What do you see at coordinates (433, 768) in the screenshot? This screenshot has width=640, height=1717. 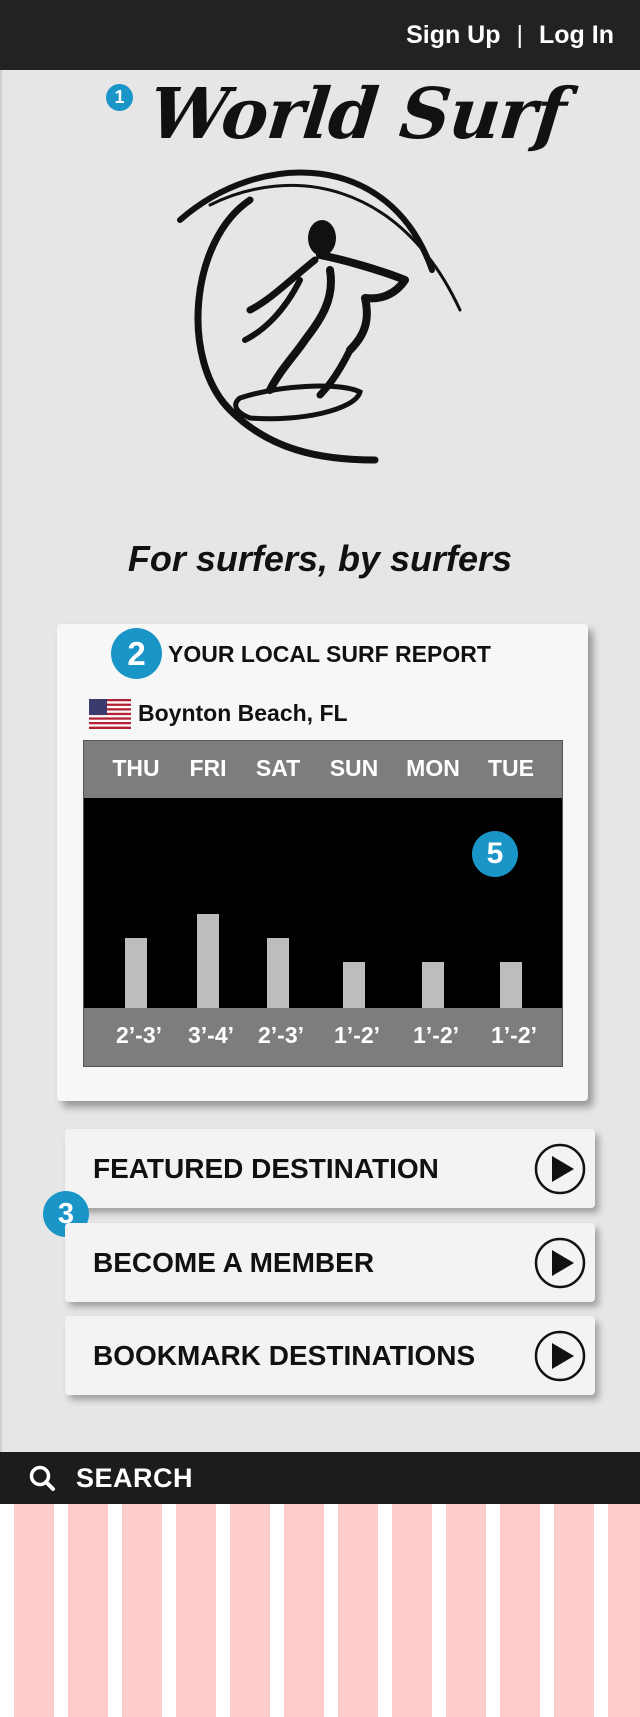 I see `day-label-mon: MON` at bounding box center [433, 768].